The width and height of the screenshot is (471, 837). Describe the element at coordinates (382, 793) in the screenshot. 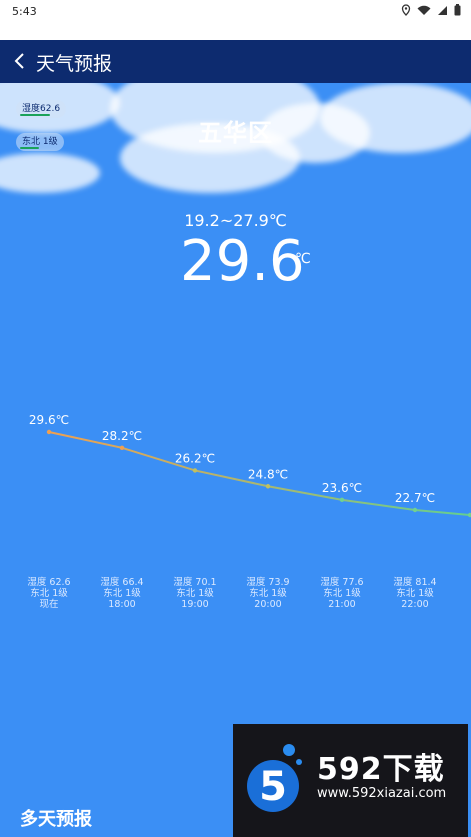

I see `watermark-url: www.592xiazai.com` at that location.